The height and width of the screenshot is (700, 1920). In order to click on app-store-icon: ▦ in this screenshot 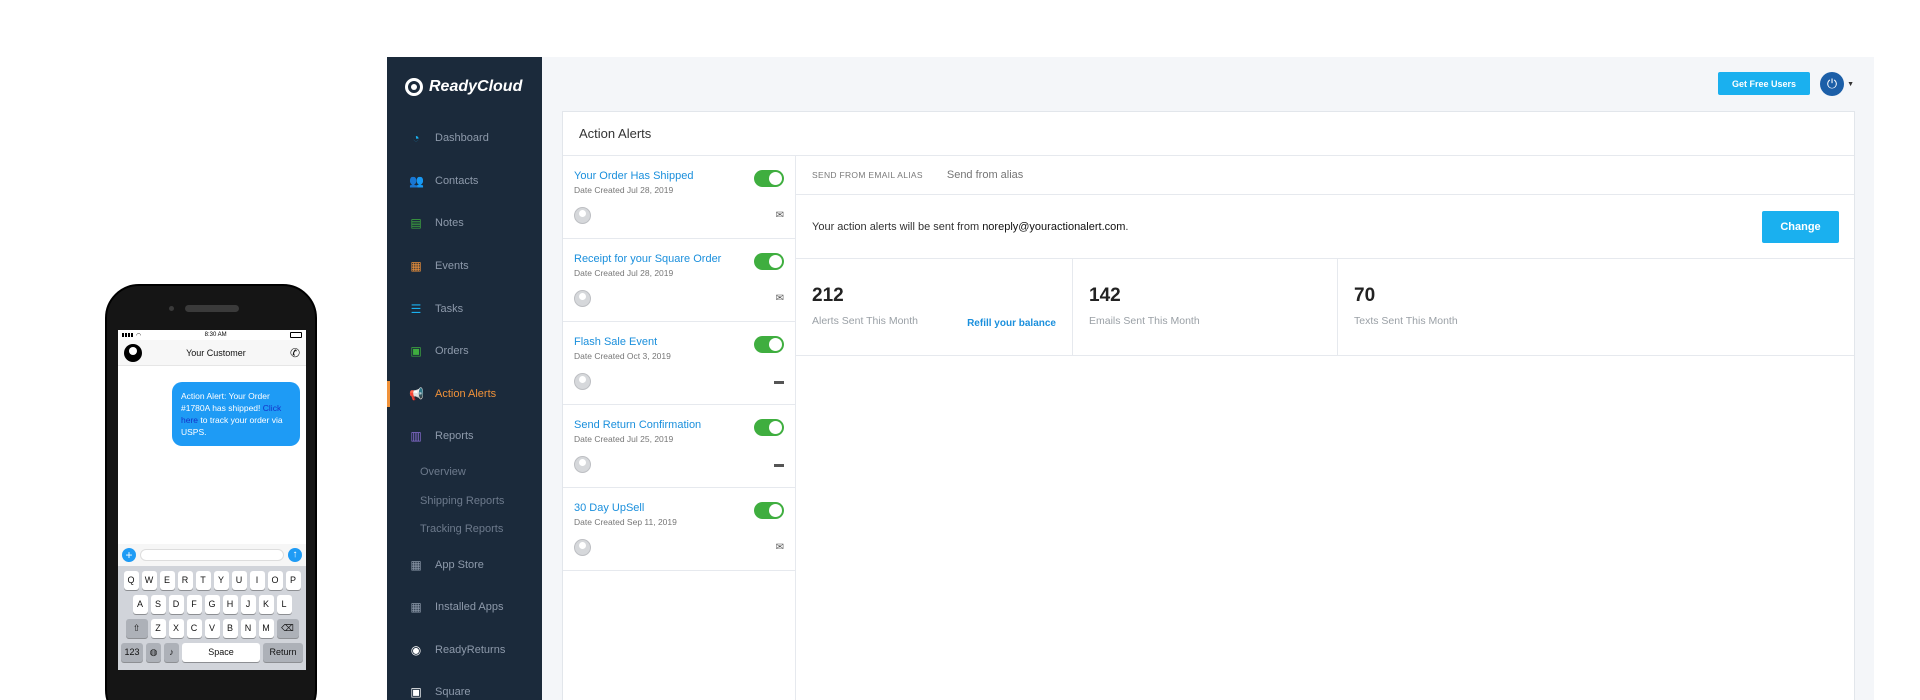, I will do `click(416, 564)`.